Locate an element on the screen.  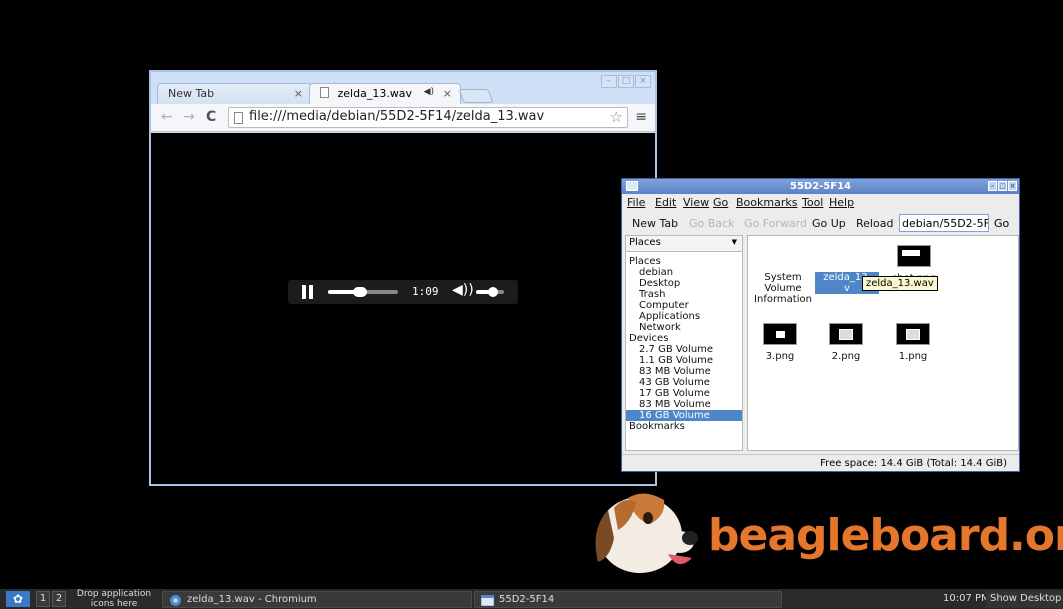
tree-header-places: Places is located at coordinates (645, 261).